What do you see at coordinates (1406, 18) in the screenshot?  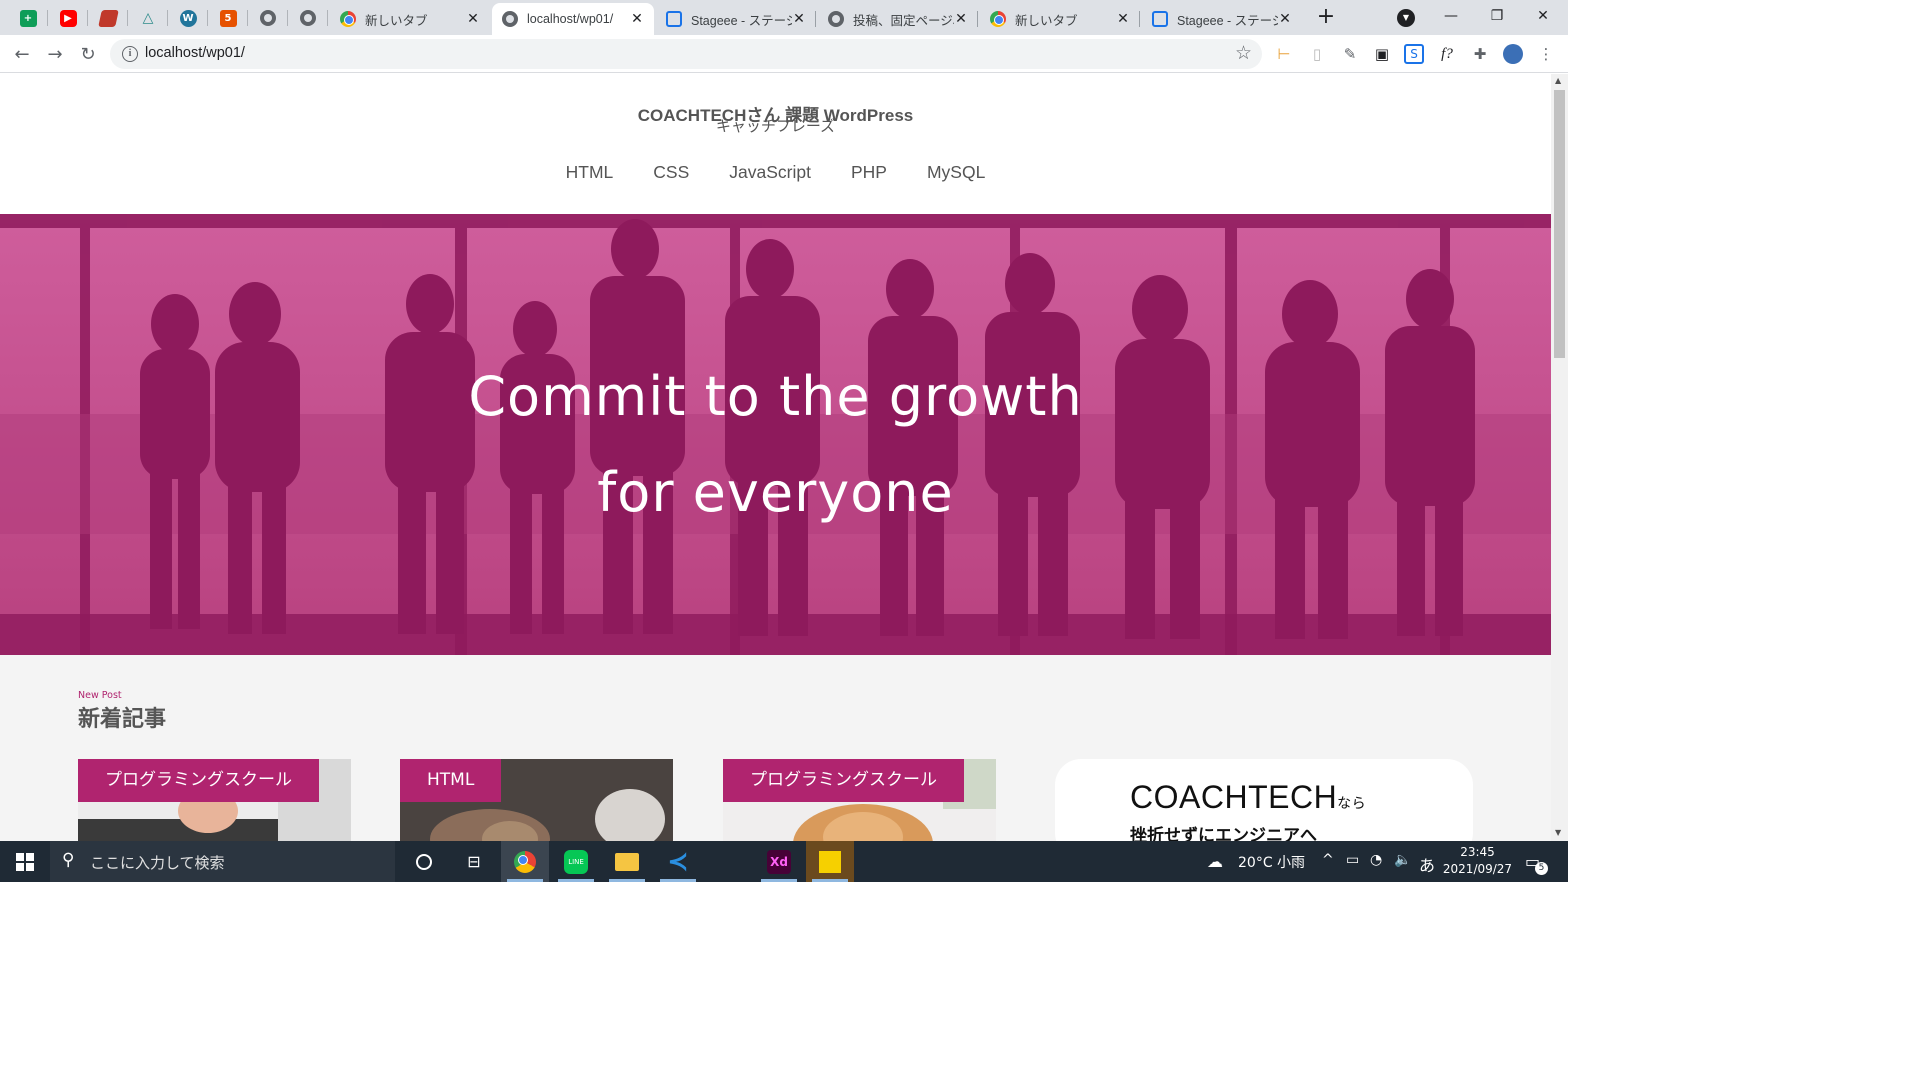 I see `tab-search-icon: ▼` at bounding box center [1406, 18].